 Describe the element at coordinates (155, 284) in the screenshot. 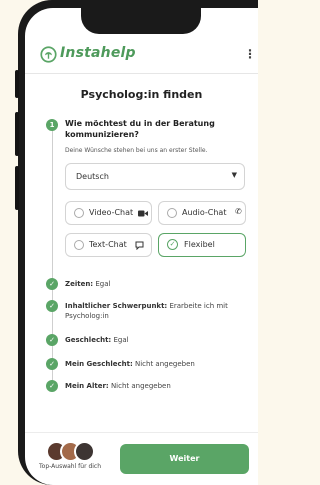

I see `completed-step-zeiten: Zeiten: Egal` at that location.